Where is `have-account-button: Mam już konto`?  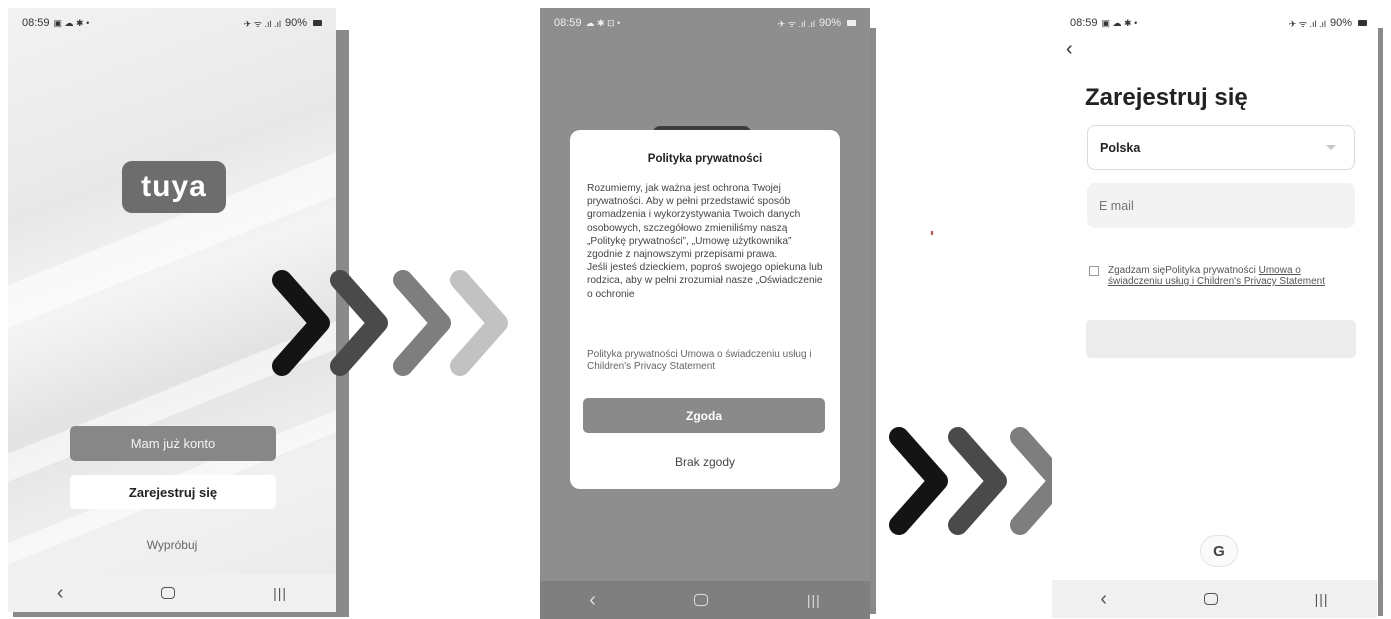
have-account-button: Mam już konto is located at coordinates (173, 443).